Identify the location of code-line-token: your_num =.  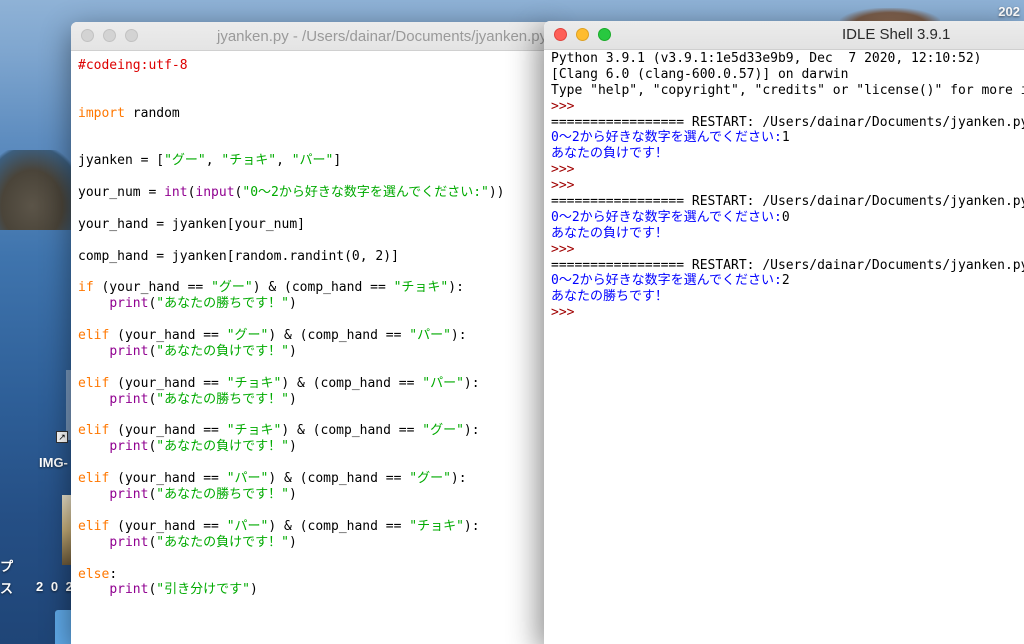
(121, 193).